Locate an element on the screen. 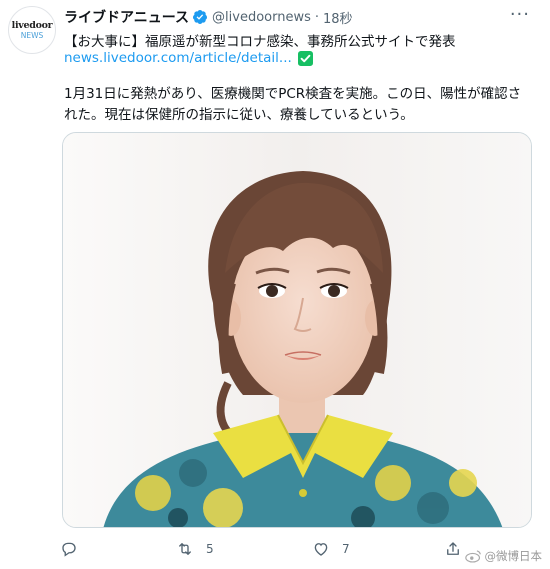 The height and width of the screenshot is (569, 550). more-icon: ··· is located at coordinates (520, 14).